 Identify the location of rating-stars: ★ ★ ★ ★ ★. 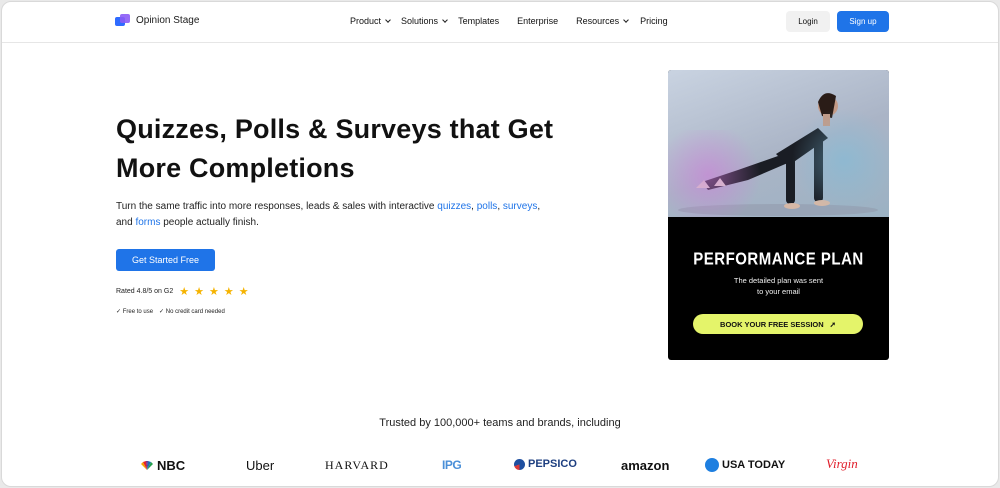
(213, 291).